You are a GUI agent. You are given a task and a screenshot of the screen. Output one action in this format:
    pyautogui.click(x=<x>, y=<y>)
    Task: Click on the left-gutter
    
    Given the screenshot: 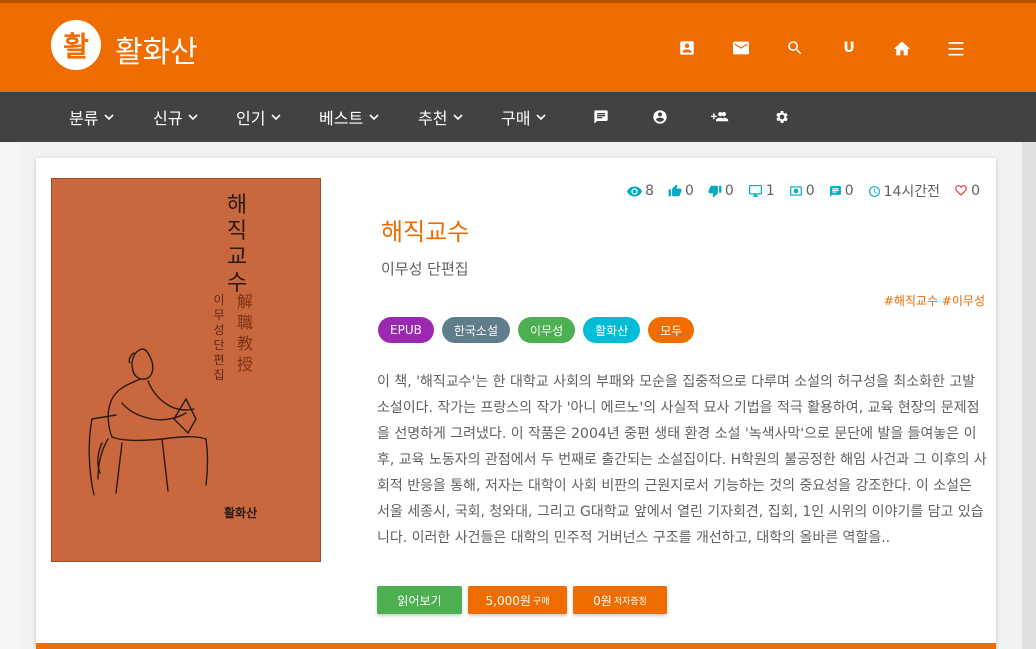 What is the action you would take?
    pyautogui.click(x=10, y=395)
    